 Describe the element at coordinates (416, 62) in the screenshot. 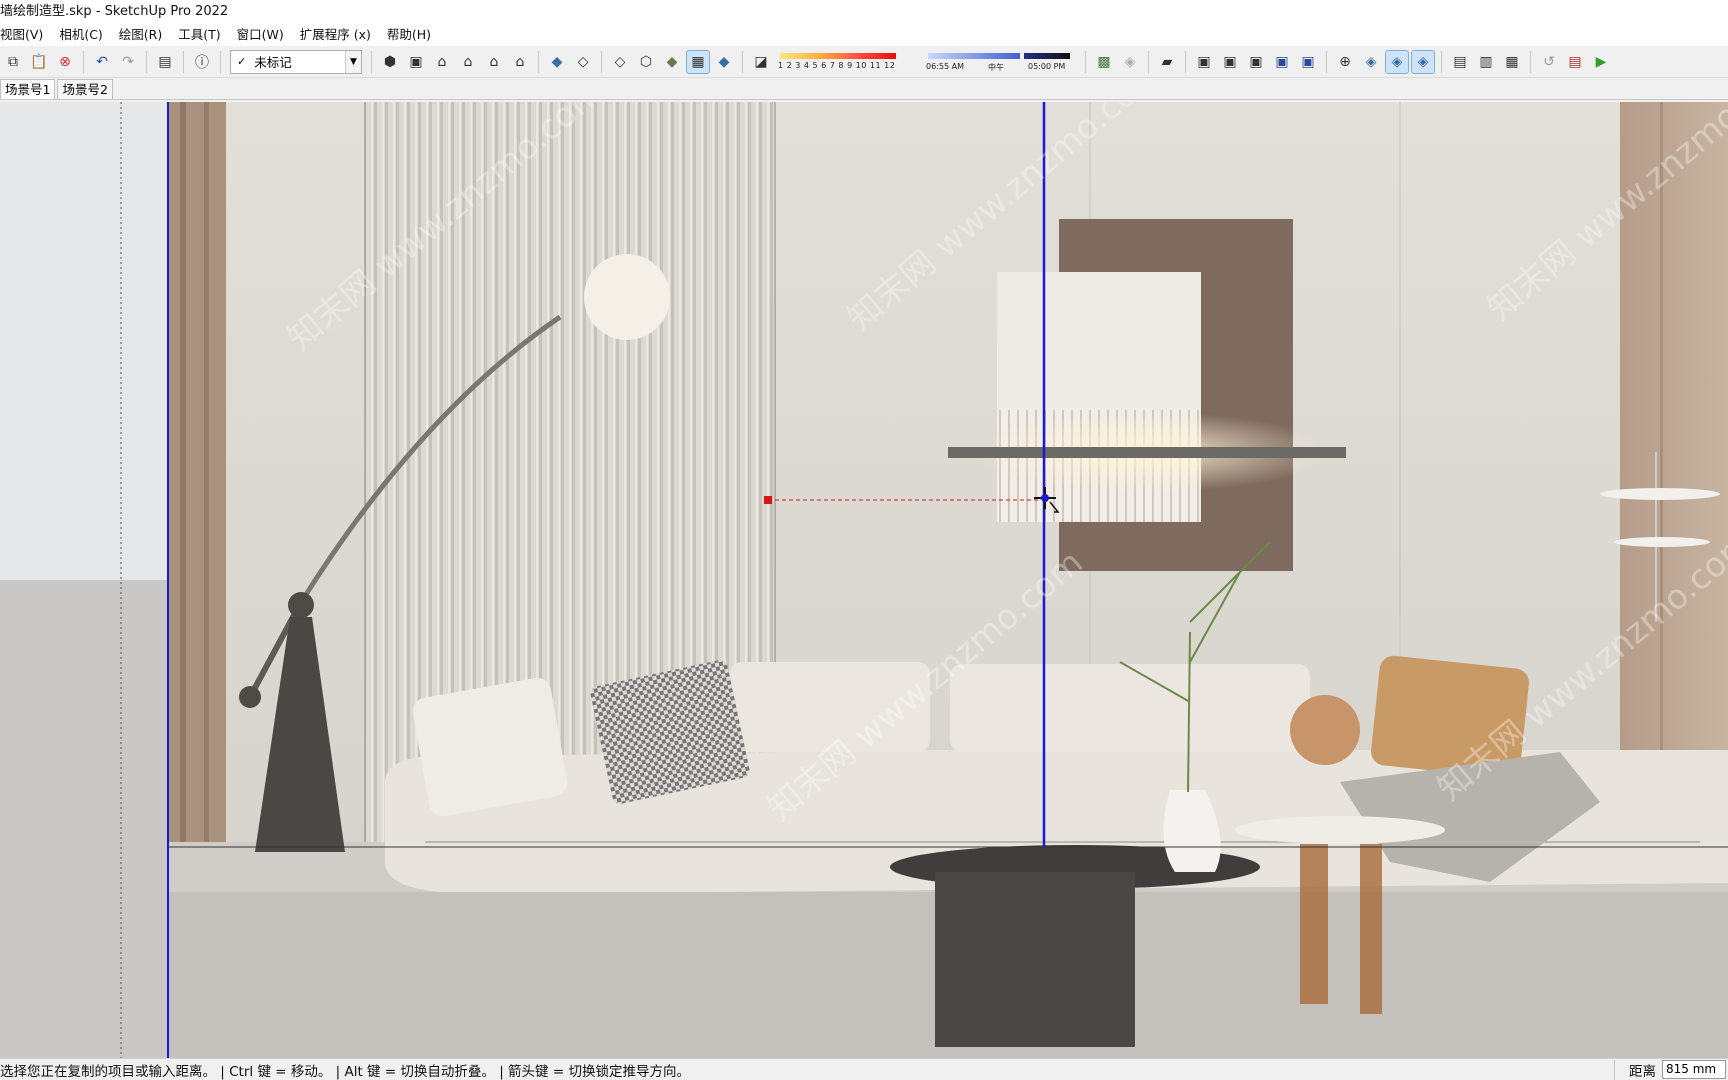

I see `top-view-icon: ▣` at that location.